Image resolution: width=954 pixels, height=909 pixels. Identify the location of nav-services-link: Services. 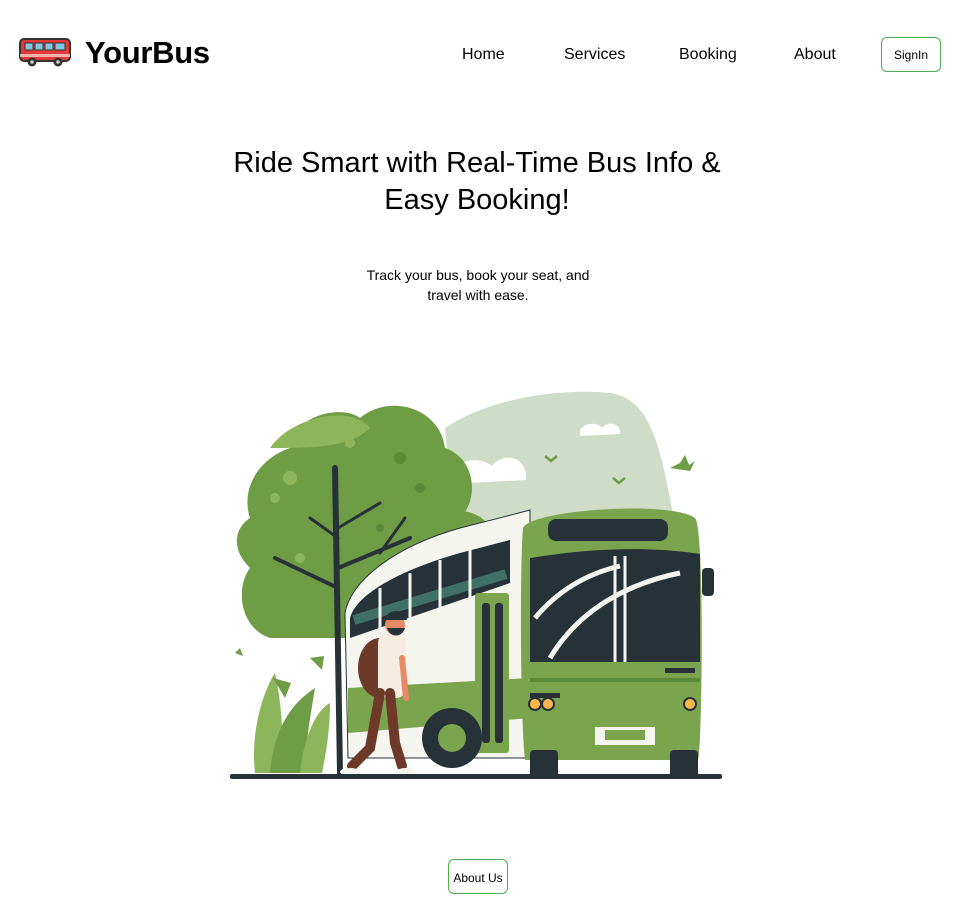
(594, 55).